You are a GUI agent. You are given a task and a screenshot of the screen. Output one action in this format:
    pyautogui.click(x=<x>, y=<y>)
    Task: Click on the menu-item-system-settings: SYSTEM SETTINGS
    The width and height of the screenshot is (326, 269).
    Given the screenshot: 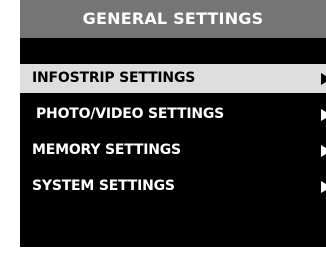 What is the action you would take?
    pyautogui.click(x=173, y=186)
    